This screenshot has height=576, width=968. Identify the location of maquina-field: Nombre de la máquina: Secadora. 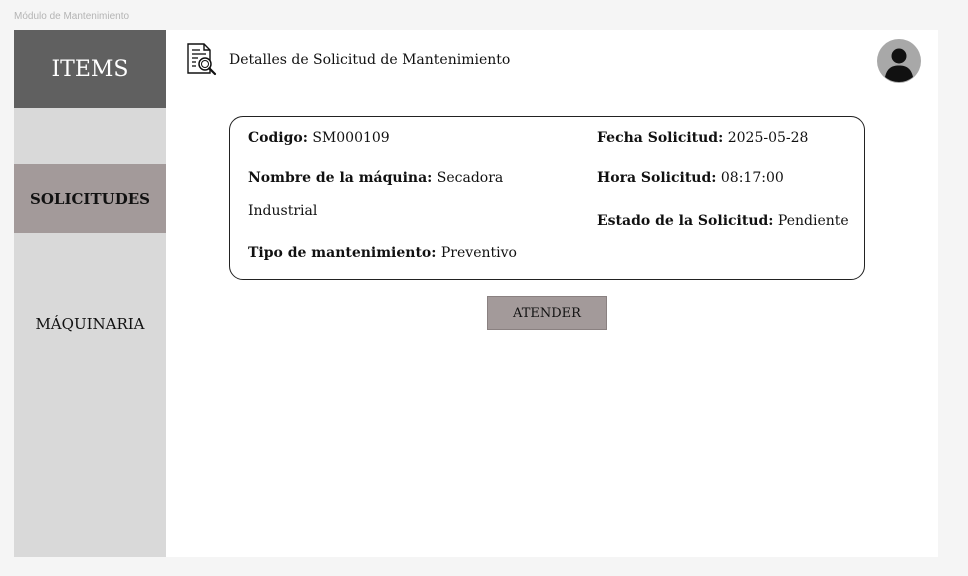
(375, 178).